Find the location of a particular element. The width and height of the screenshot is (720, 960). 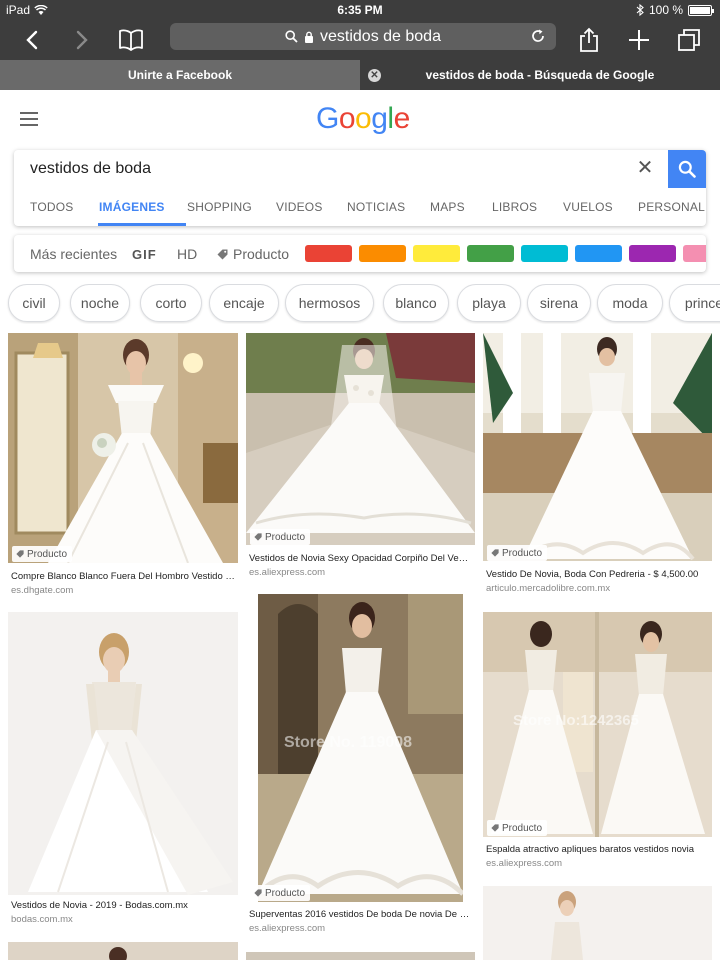

new-tab-button is located at coordinates (639, 40).